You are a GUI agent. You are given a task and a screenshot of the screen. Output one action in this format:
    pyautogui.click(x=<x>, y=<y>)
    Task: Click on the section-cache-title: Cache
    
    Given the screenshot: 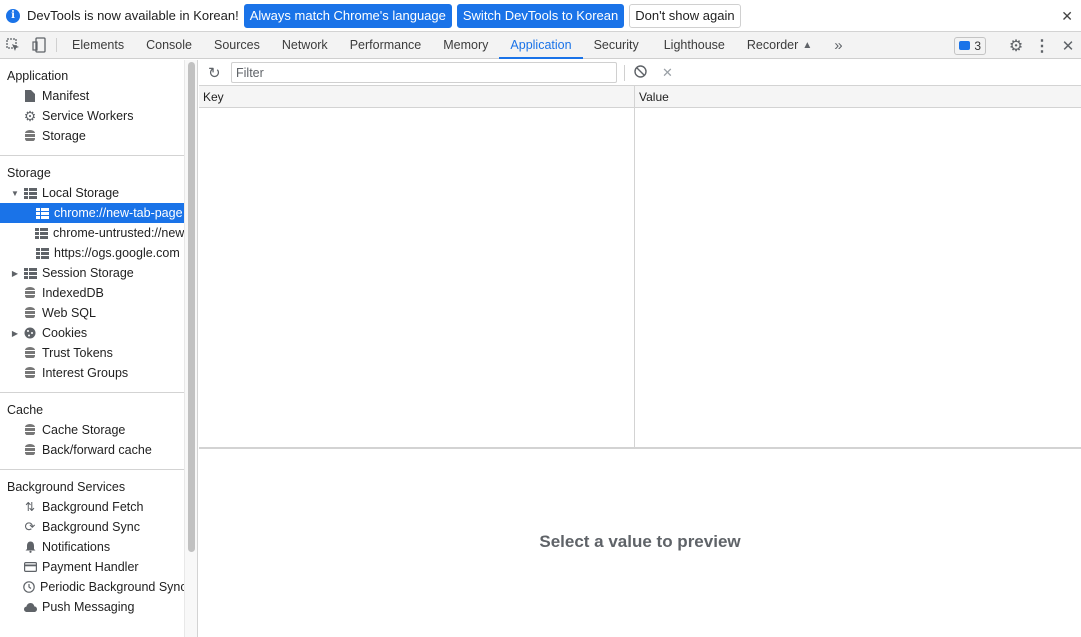 What is the action you would take?
    pyautogui.click(x=25, y=410)
    